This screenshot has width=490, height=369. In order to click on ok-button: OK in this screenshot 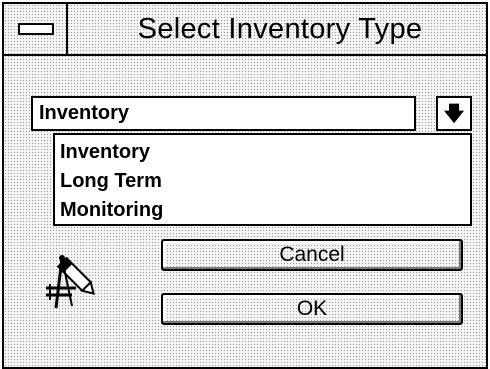, I will do `click(312, 309)`.